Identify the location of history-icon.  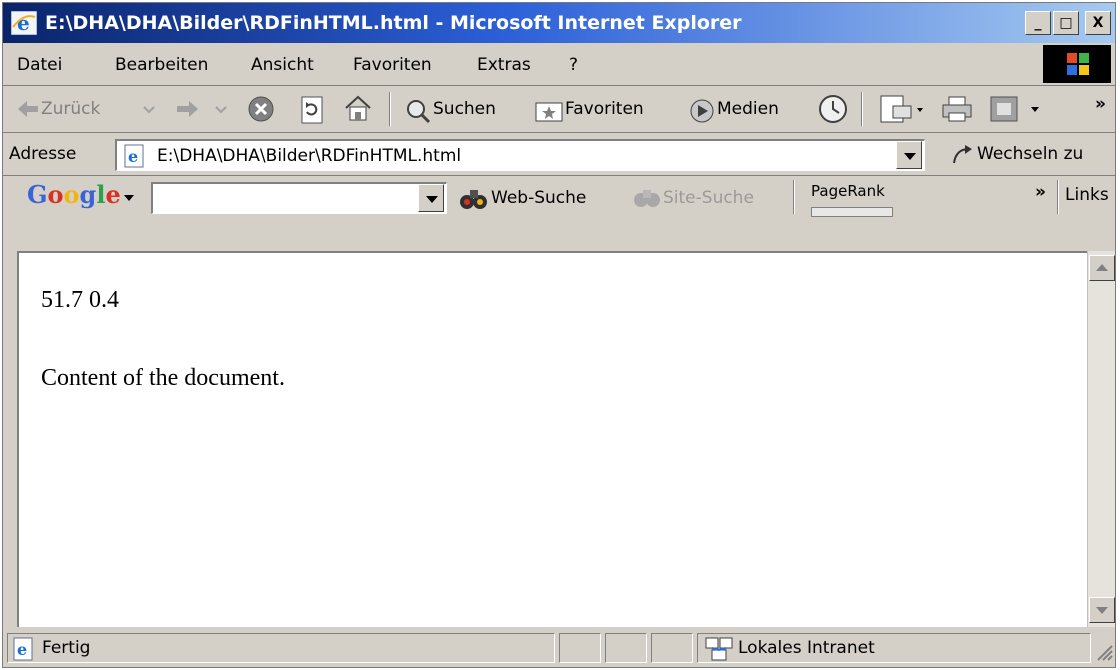
(833, 109).